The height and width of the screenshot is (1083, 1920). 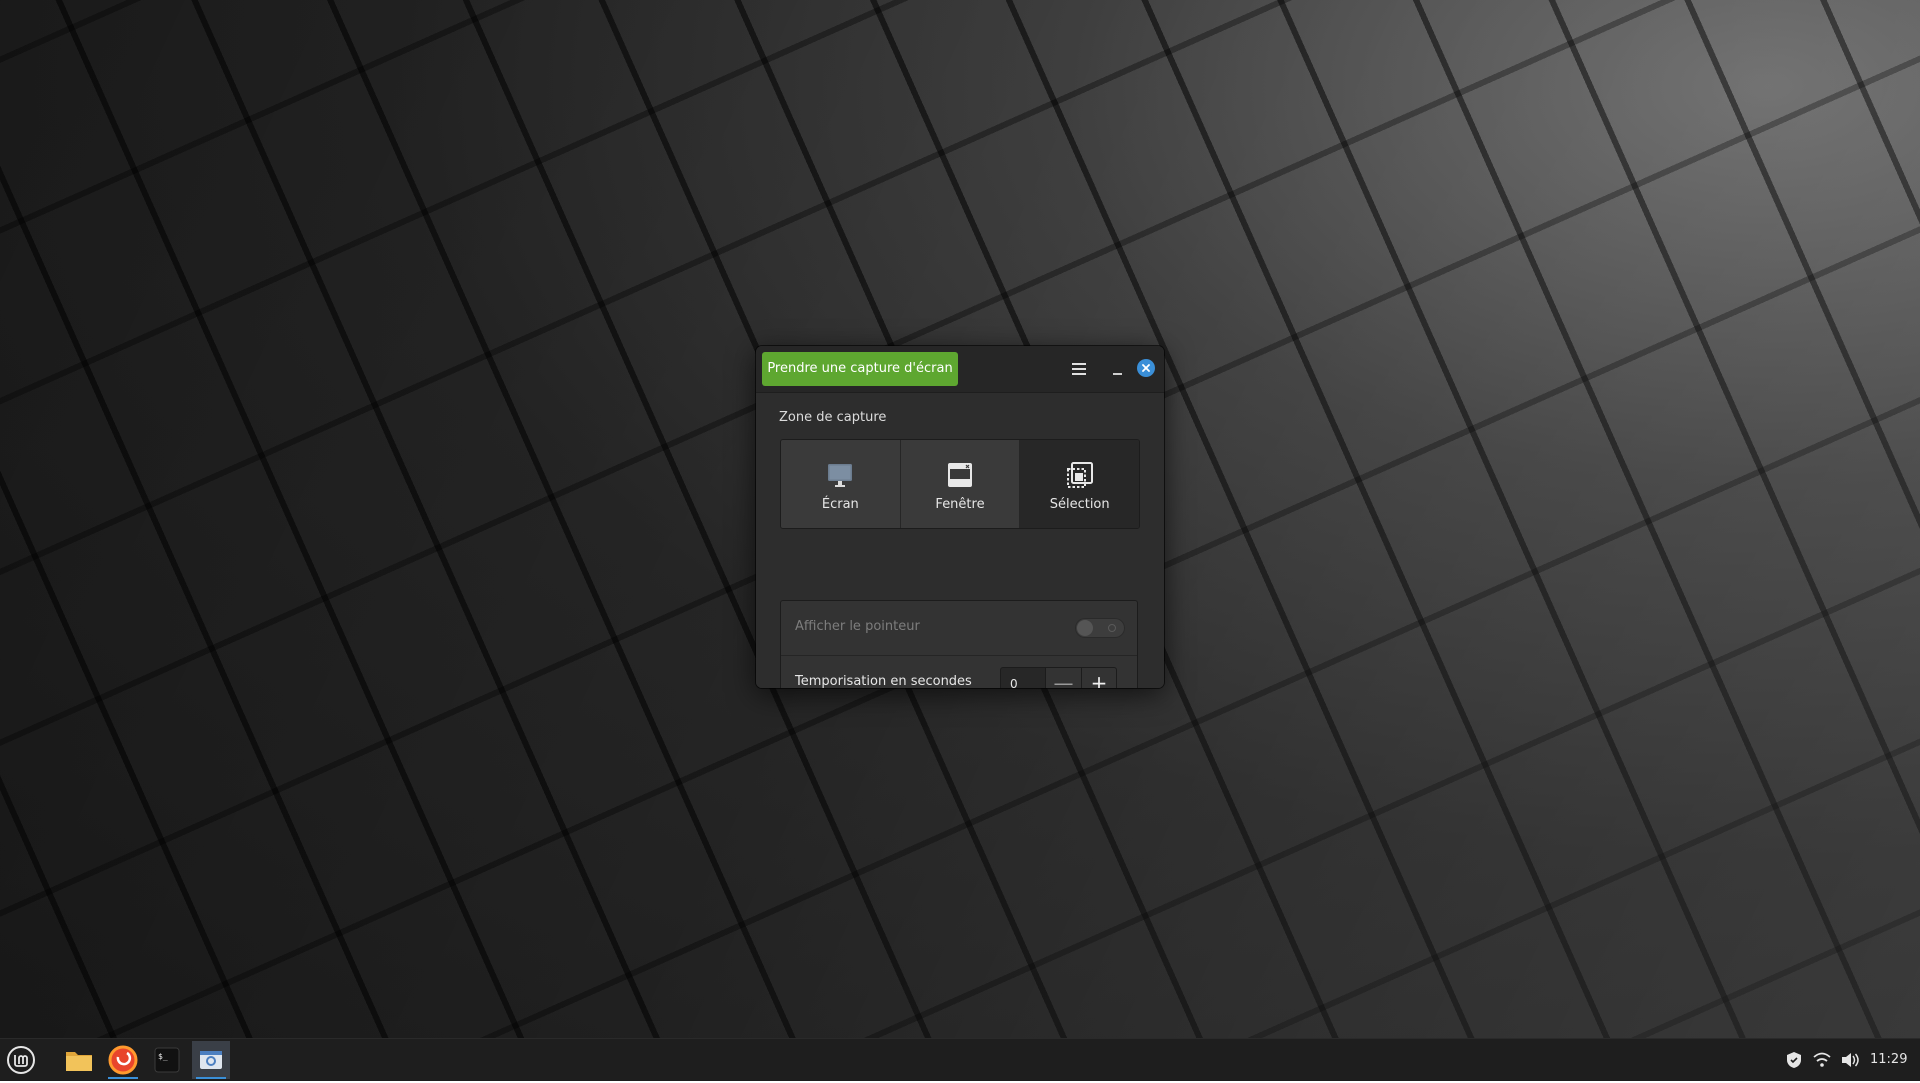 I want to click on close-button, so click(x=1146, y=368).